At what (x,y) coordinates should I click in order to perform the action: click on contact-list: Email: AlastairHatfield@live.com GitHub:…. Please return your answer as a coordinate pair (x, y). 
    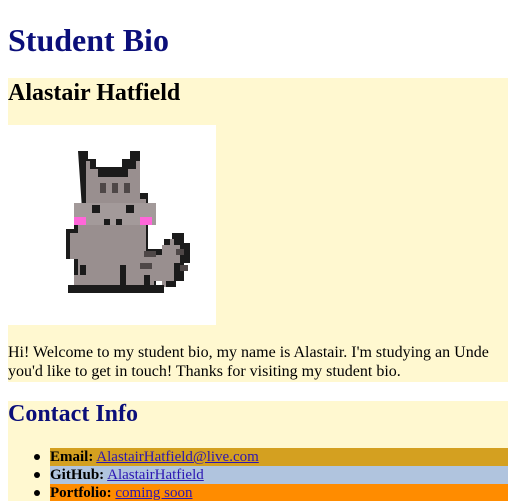
    Looking at the image, I should click on (271, 474).